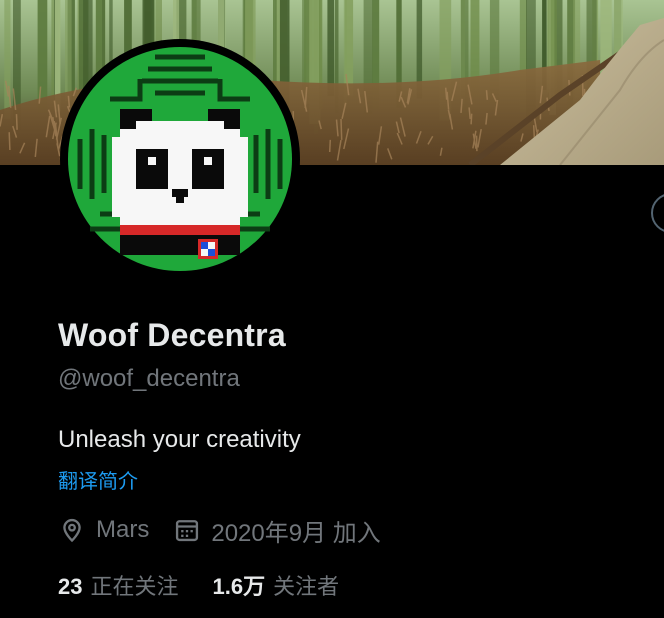  What do you see at coordinates (134, 586) in the screenshot?
I see `following-label: 正在关注` at bounding box center [134, 586].